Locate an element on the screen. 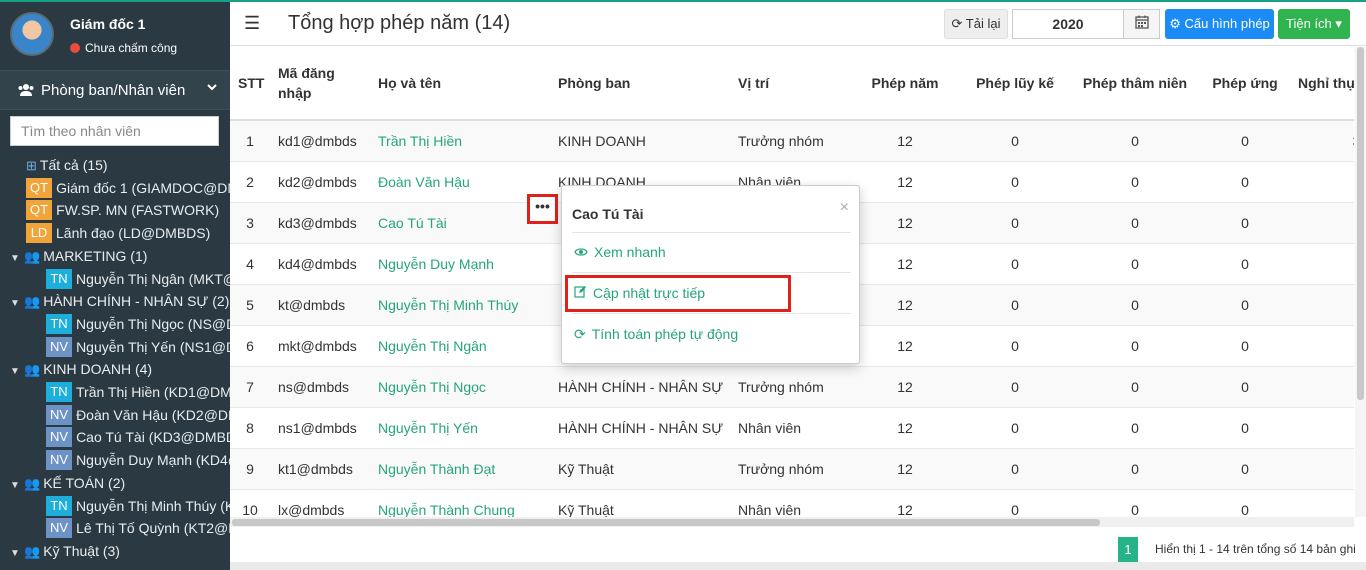 The width and height of the screenshot is (1366, 570). tree-employee: NVNguyễn Thị Yến (NS1@DMBDS) is located at coordinates (138, 347).